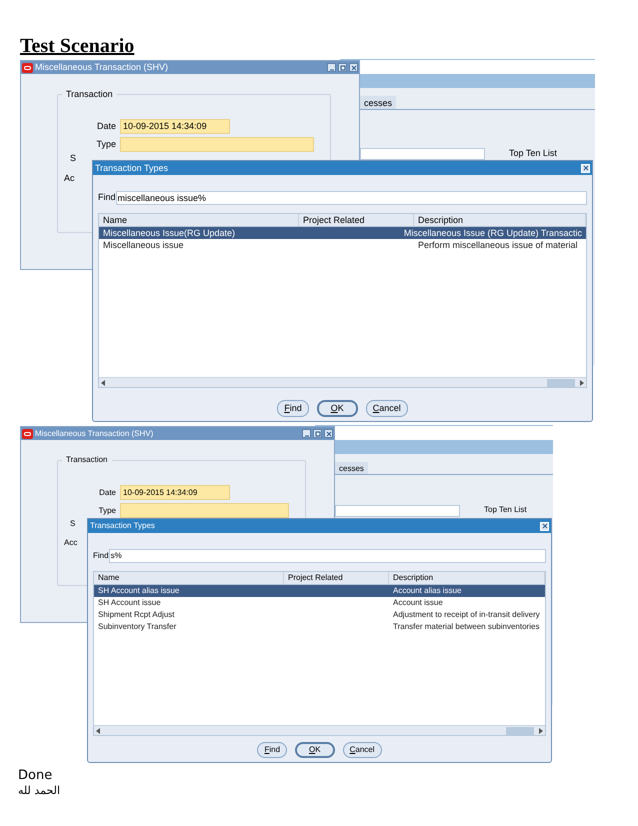 The height and width of the screenshot is (826, 638). Describe the element at coordinates (427, 591) in the screenshot. I see `table-cell-text: Account alias issue` at that location.